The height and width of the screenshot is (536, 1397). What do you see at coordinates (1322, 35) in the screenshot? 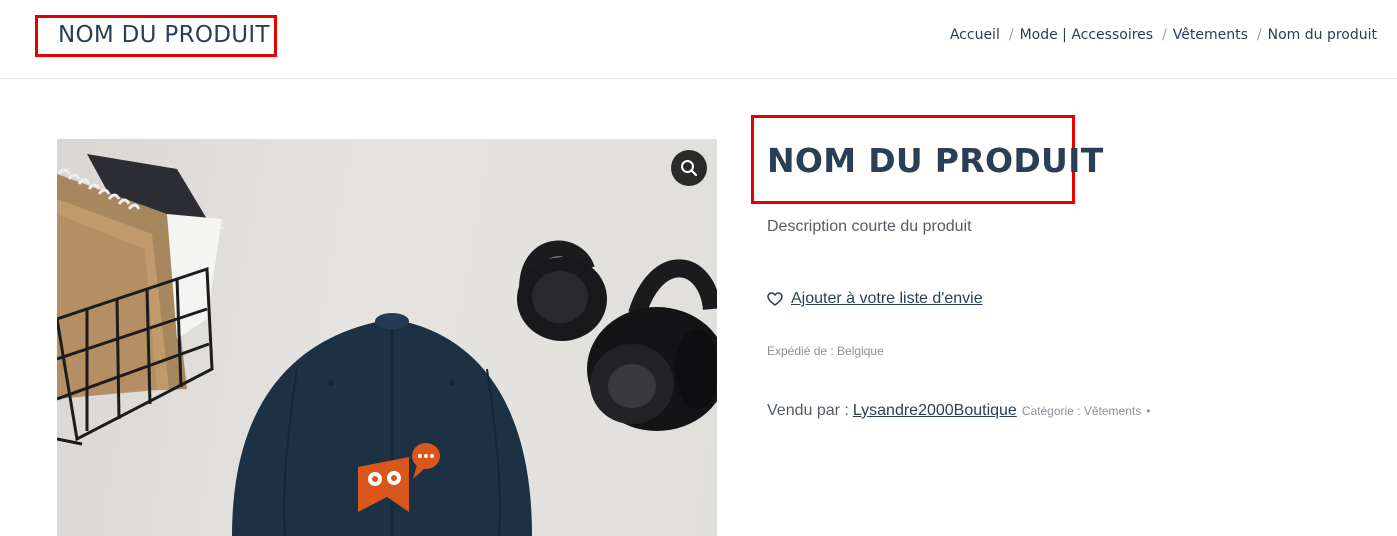
I see `breadcrumb-current: Nom du produit` at bounding box center [1322, 35].